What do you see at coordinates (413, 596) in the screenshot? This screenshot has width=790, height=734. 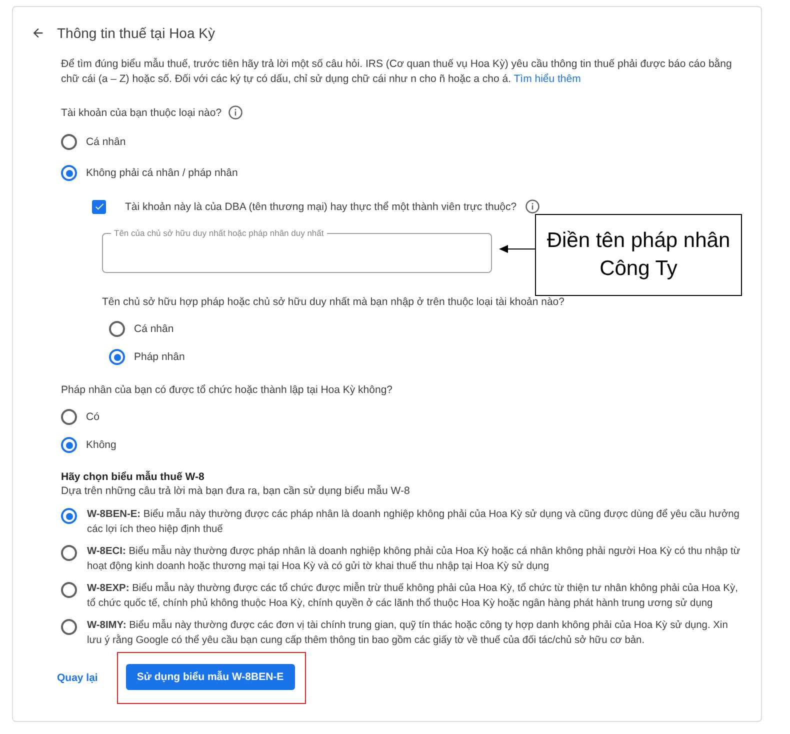 I see `form-option-text: W-8EXP: Biểu mẫu này thường được các tổ chức được miễn trừ thuế không phải của Hoa Kỳ, tổ chức từ thiện tư nhân không phải của Hoa Kỳ, tổ chức quốc tế, chính phủ không thuộc Hoa Kỳ, chính quyền ở các lãnh thổ thuộc Hoa Kỳ hoặc ngân hàng phát hành trung ương sử dụng` at bounding box center [413, 596].